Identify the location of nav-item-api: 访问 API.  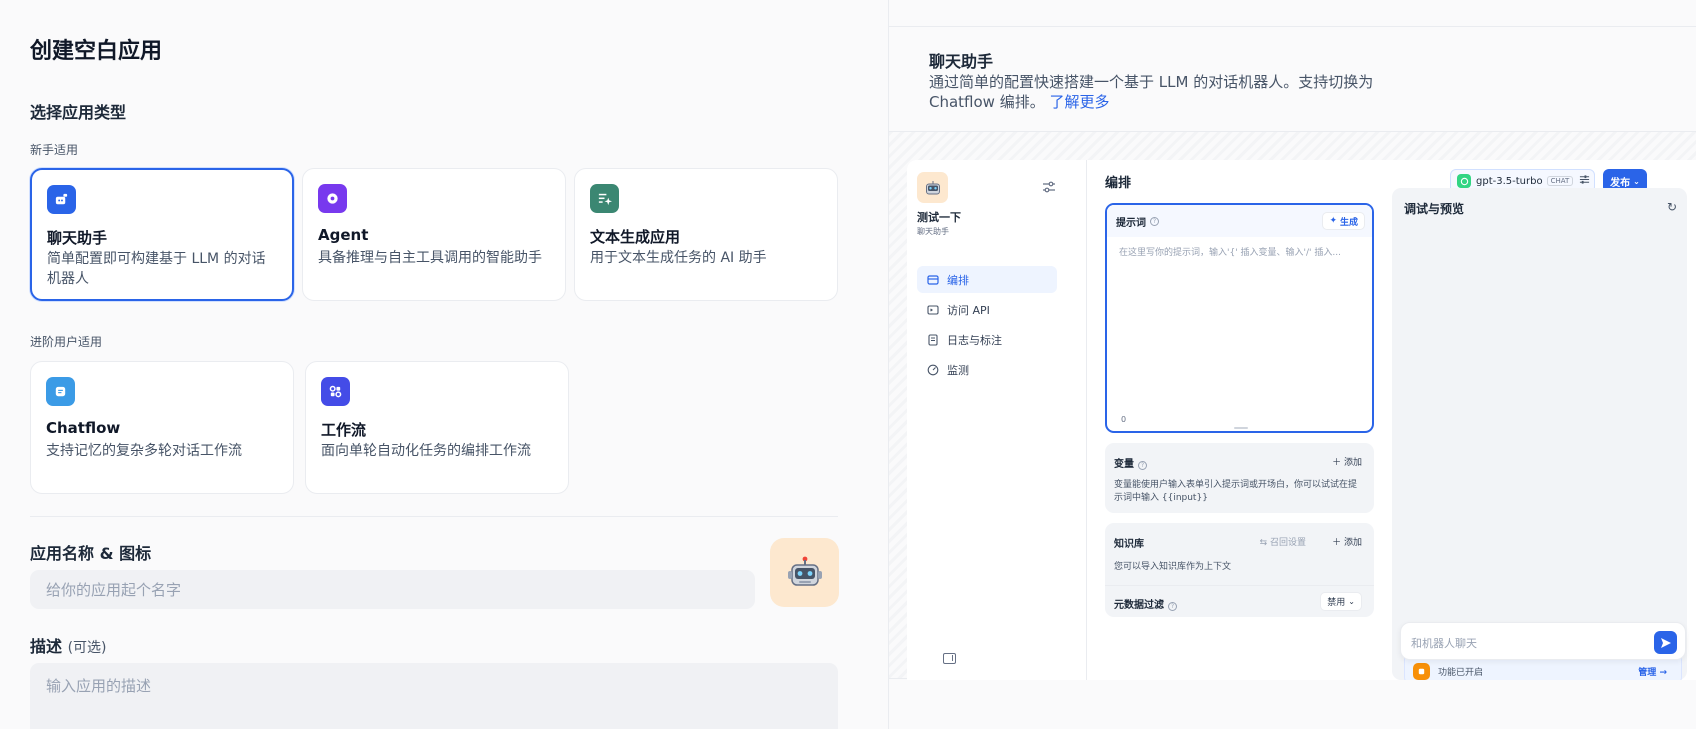
(987, 309).